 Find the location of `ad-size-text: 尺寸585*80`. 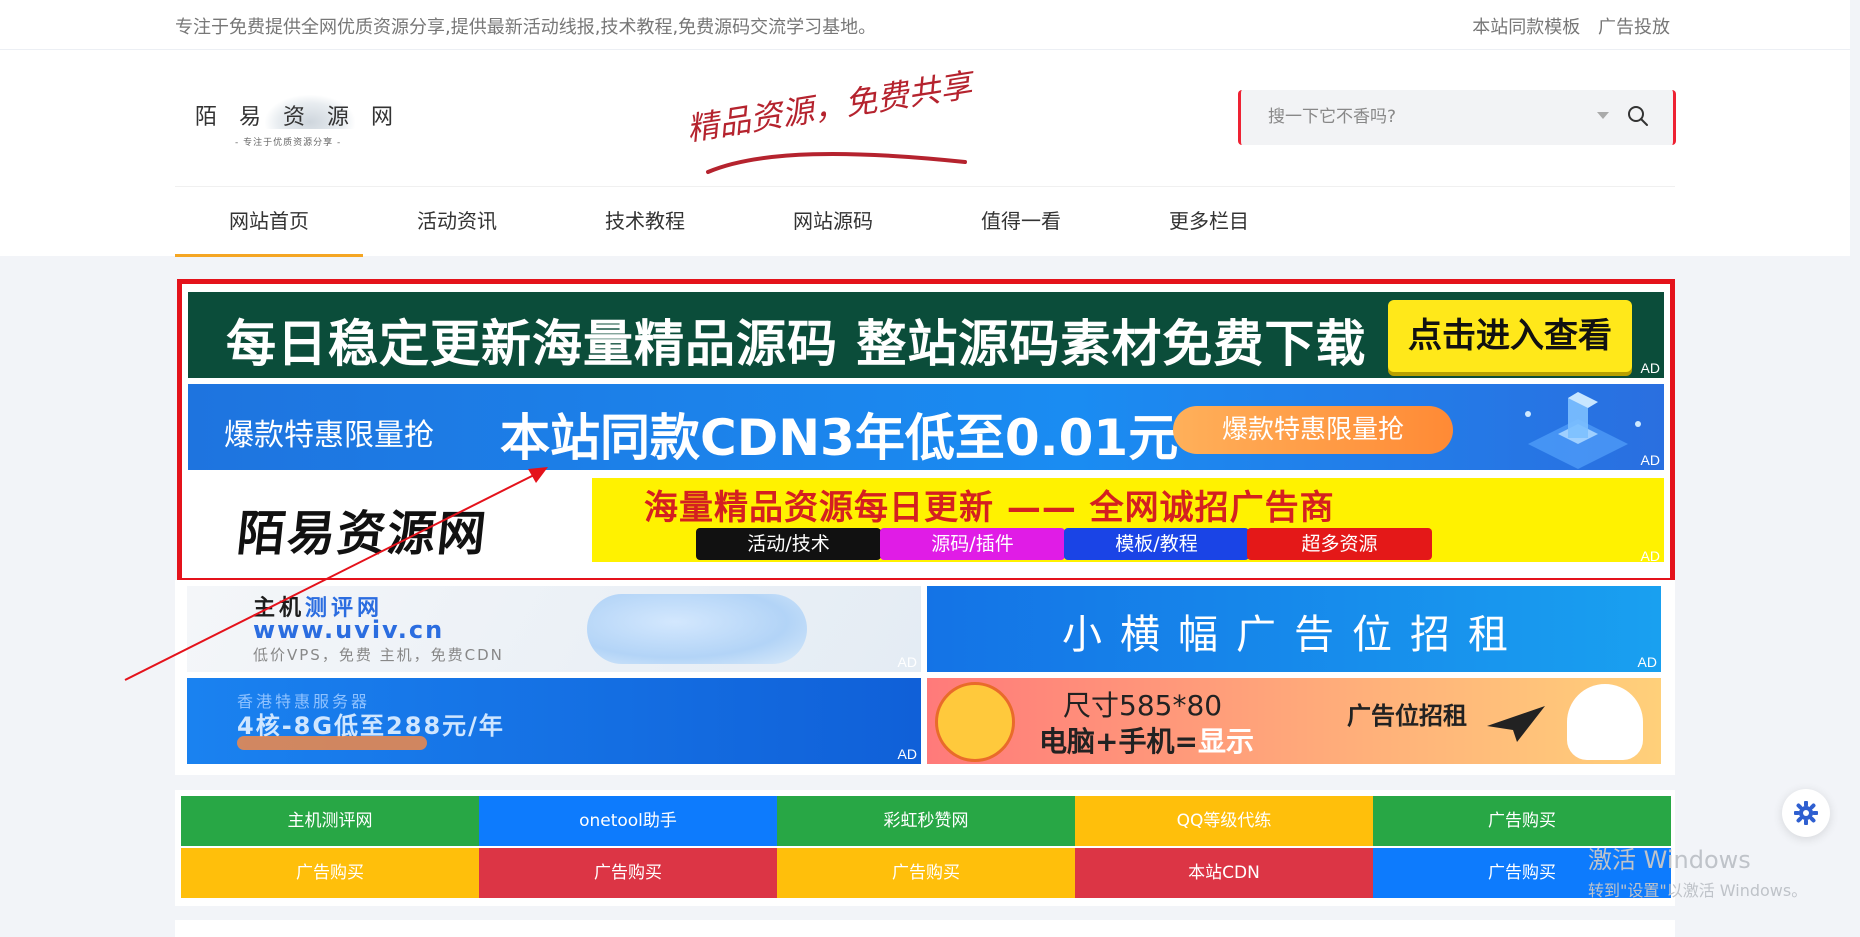

ad-size-text: 尺寸585*80 is located at coordinates (1143, 705).